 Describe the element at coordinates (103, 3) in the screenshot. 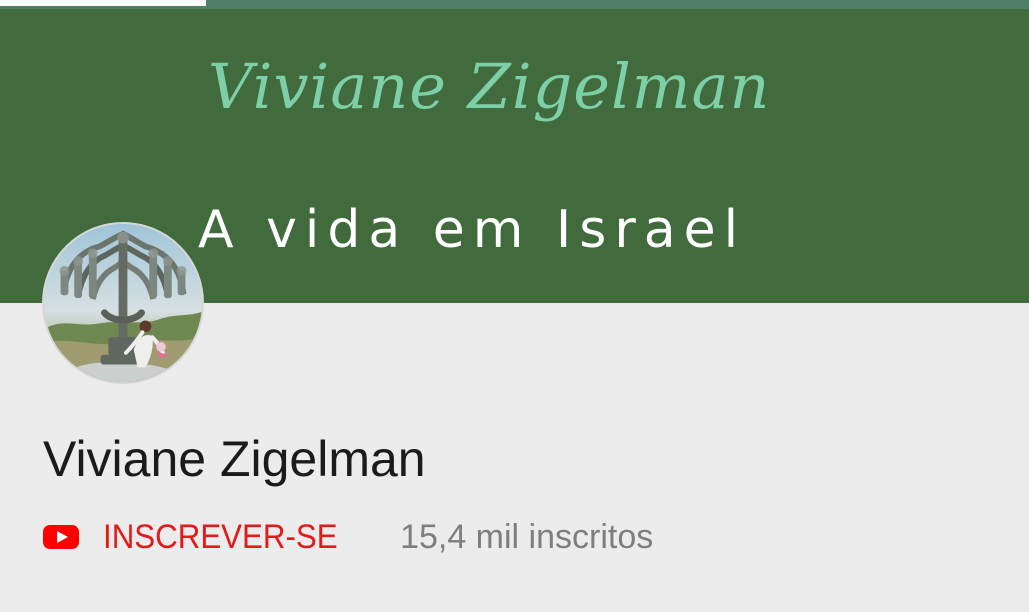

I see `progress-indicator` at that location.